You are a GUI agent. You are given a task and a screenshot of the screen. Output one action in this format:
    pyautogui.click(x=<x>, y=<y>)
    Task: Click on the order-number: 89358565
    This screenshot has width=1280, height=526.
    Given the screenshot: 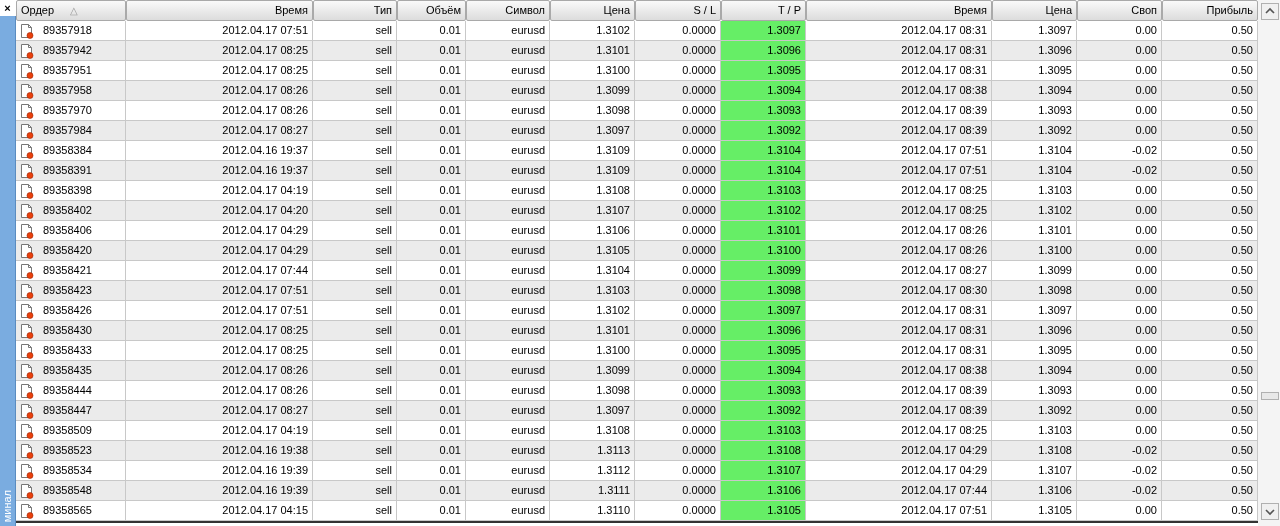 What is the action you would take?
    pyautogui.click(x=67, y=511)
    